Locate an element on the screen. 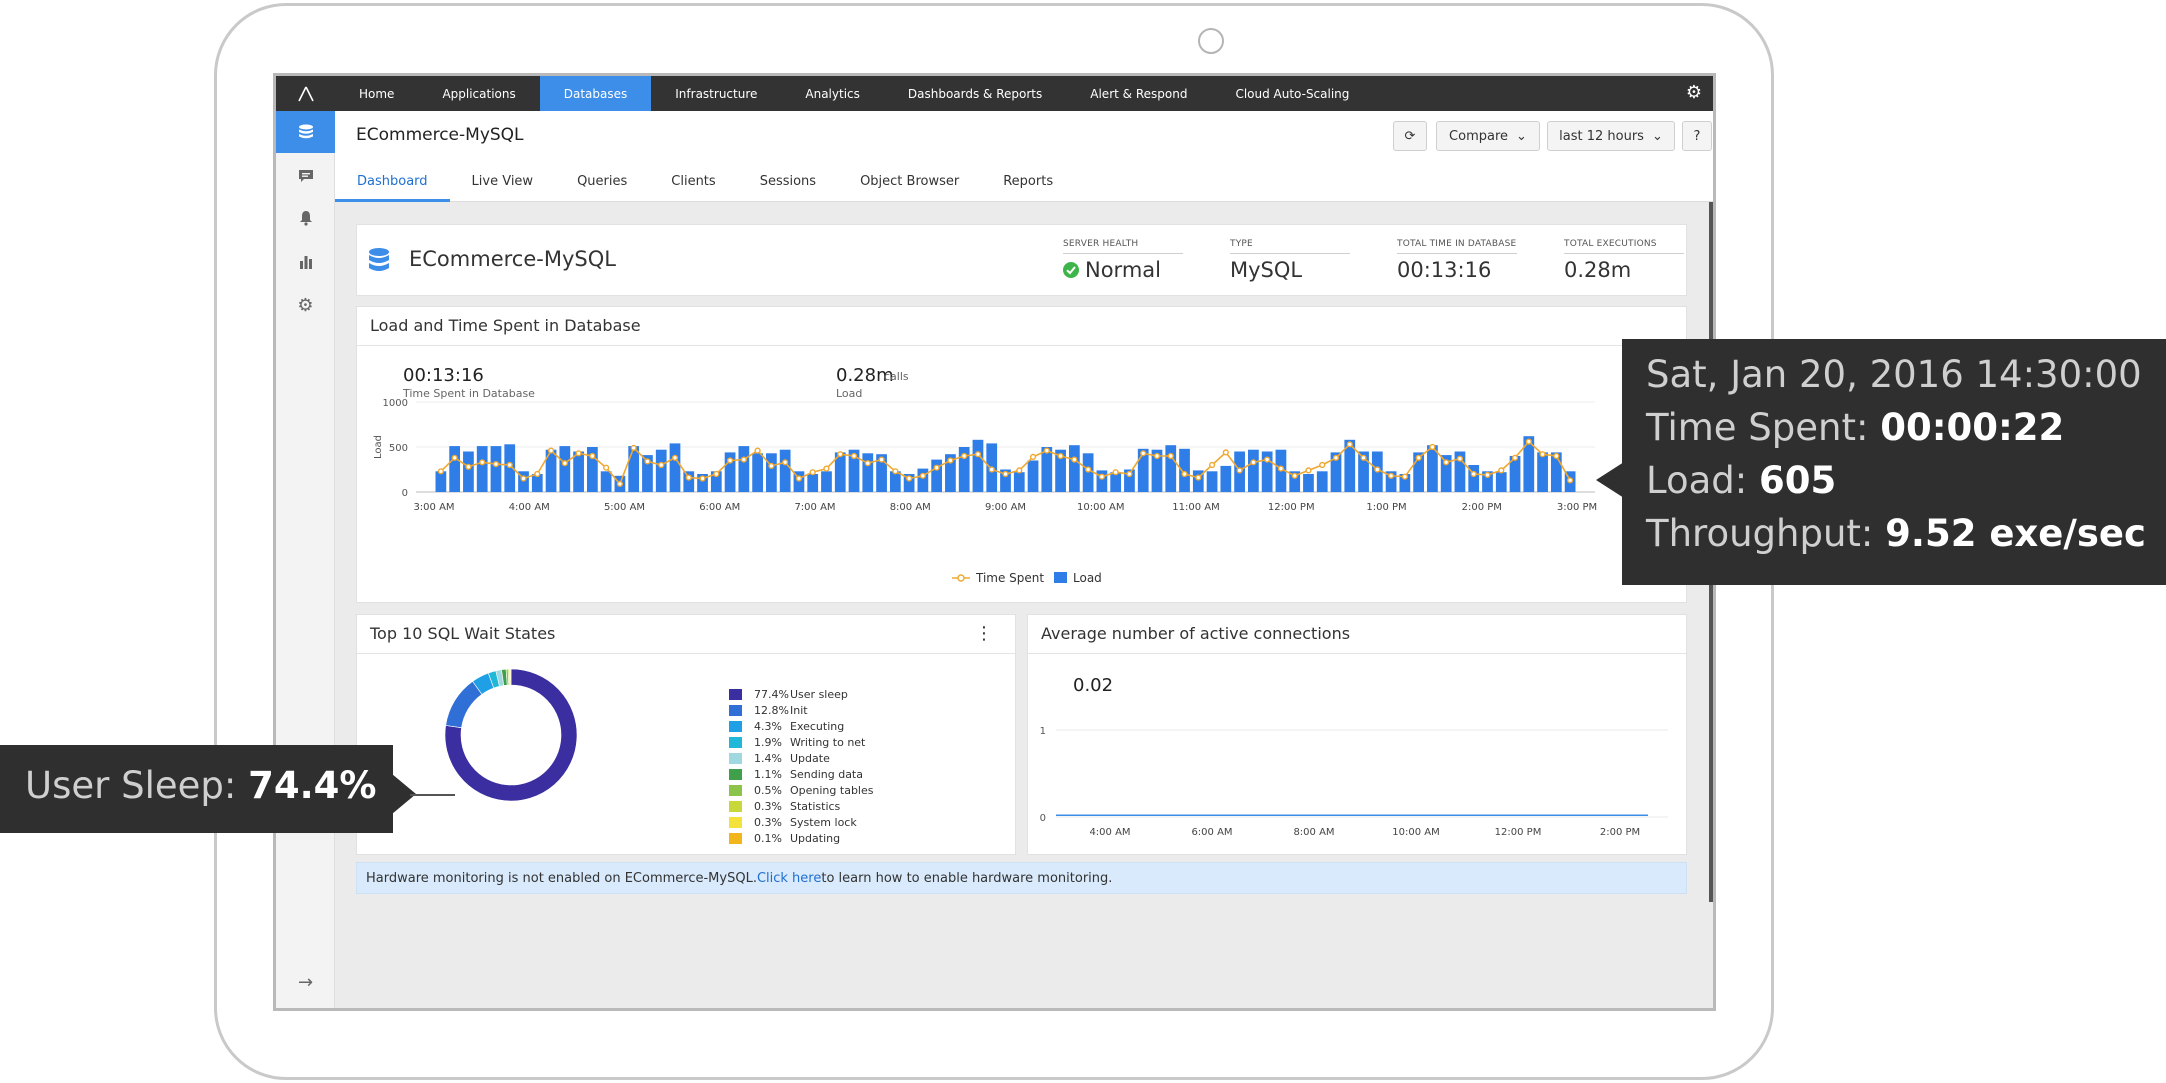 The height and width of the screenshot is (1083, 2166). legend-percent: 0.1% is located at coordinates (768, 838).